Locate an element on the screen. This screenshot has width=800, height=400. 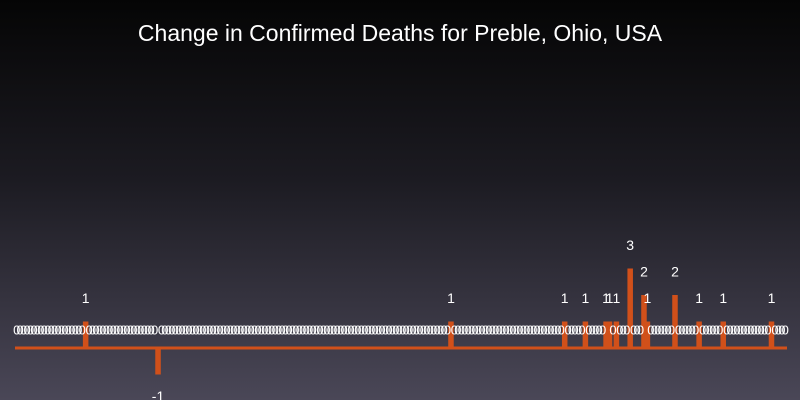
data-label: 3 is located at coordinates (630, 245).